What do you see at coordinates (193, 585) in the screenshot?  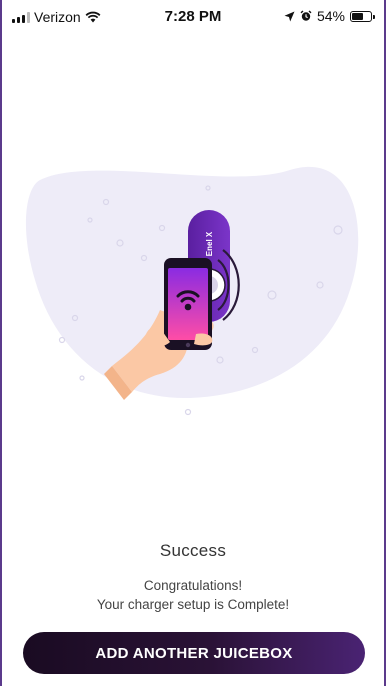 I see `congratulations-text: Congratulations!` at bounding box center [193, 585].